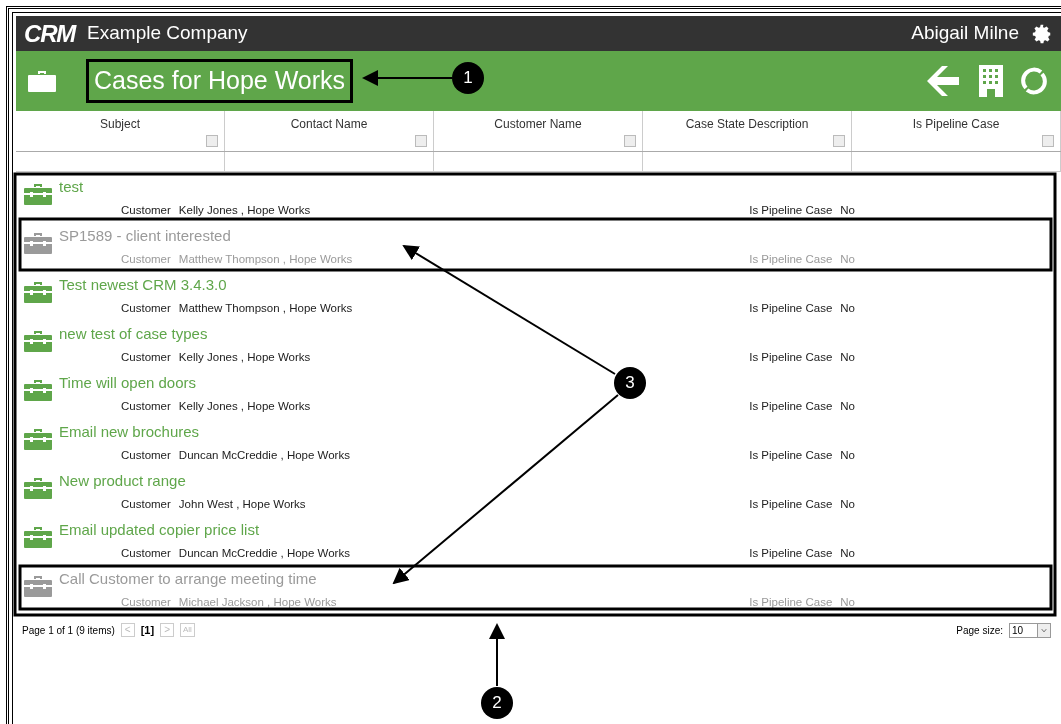 The image size is (1061, 724). What do you see at coordinates (145, 236) in the screenshot?
I see `case-subject: SP1589 - client interested` at bounding box center [145, 236].